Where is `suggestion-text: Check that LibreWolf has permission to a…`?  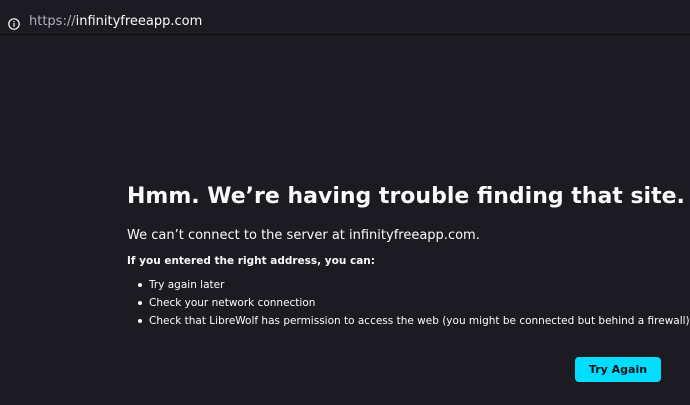 suggestion-text: Check that LibreWolf has permission to a… is located at coordinates (419, 321).